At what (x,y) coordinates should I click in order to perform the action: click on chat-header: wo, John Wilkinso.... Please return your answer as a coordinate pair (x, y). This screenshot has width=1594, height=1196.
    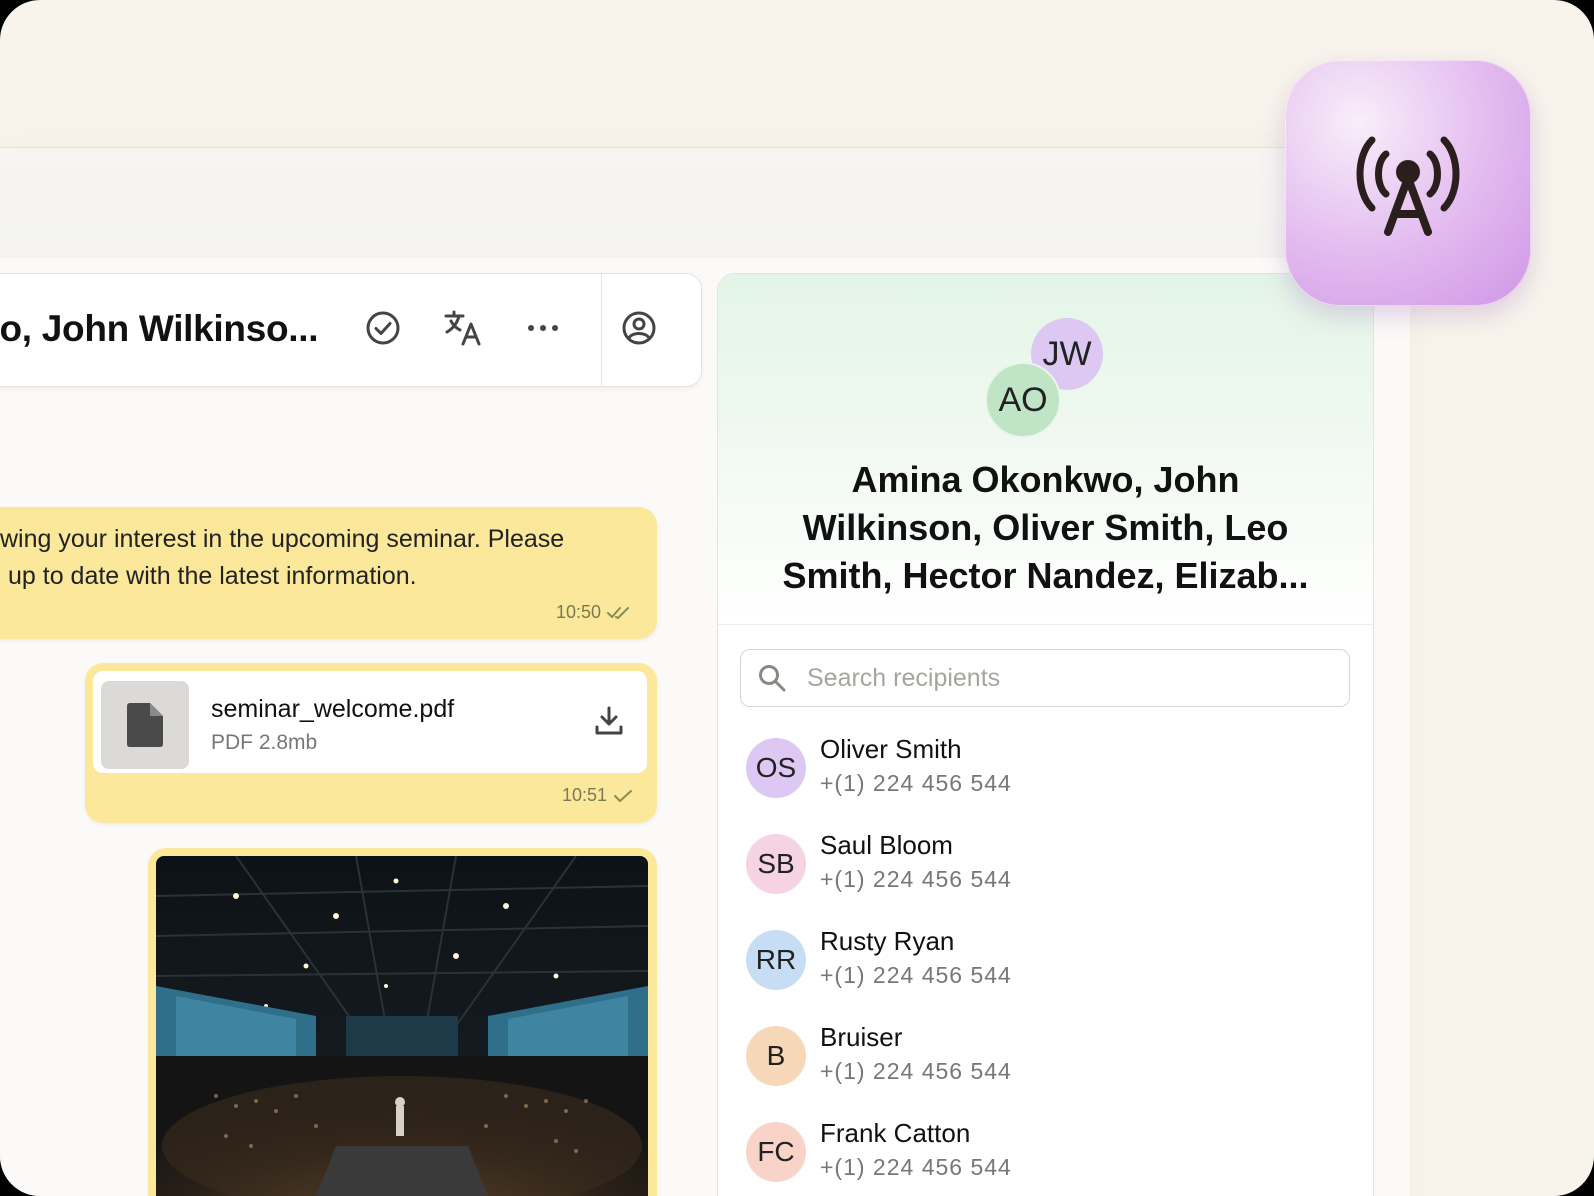
    Looking at the image, I should click on (351, 330).